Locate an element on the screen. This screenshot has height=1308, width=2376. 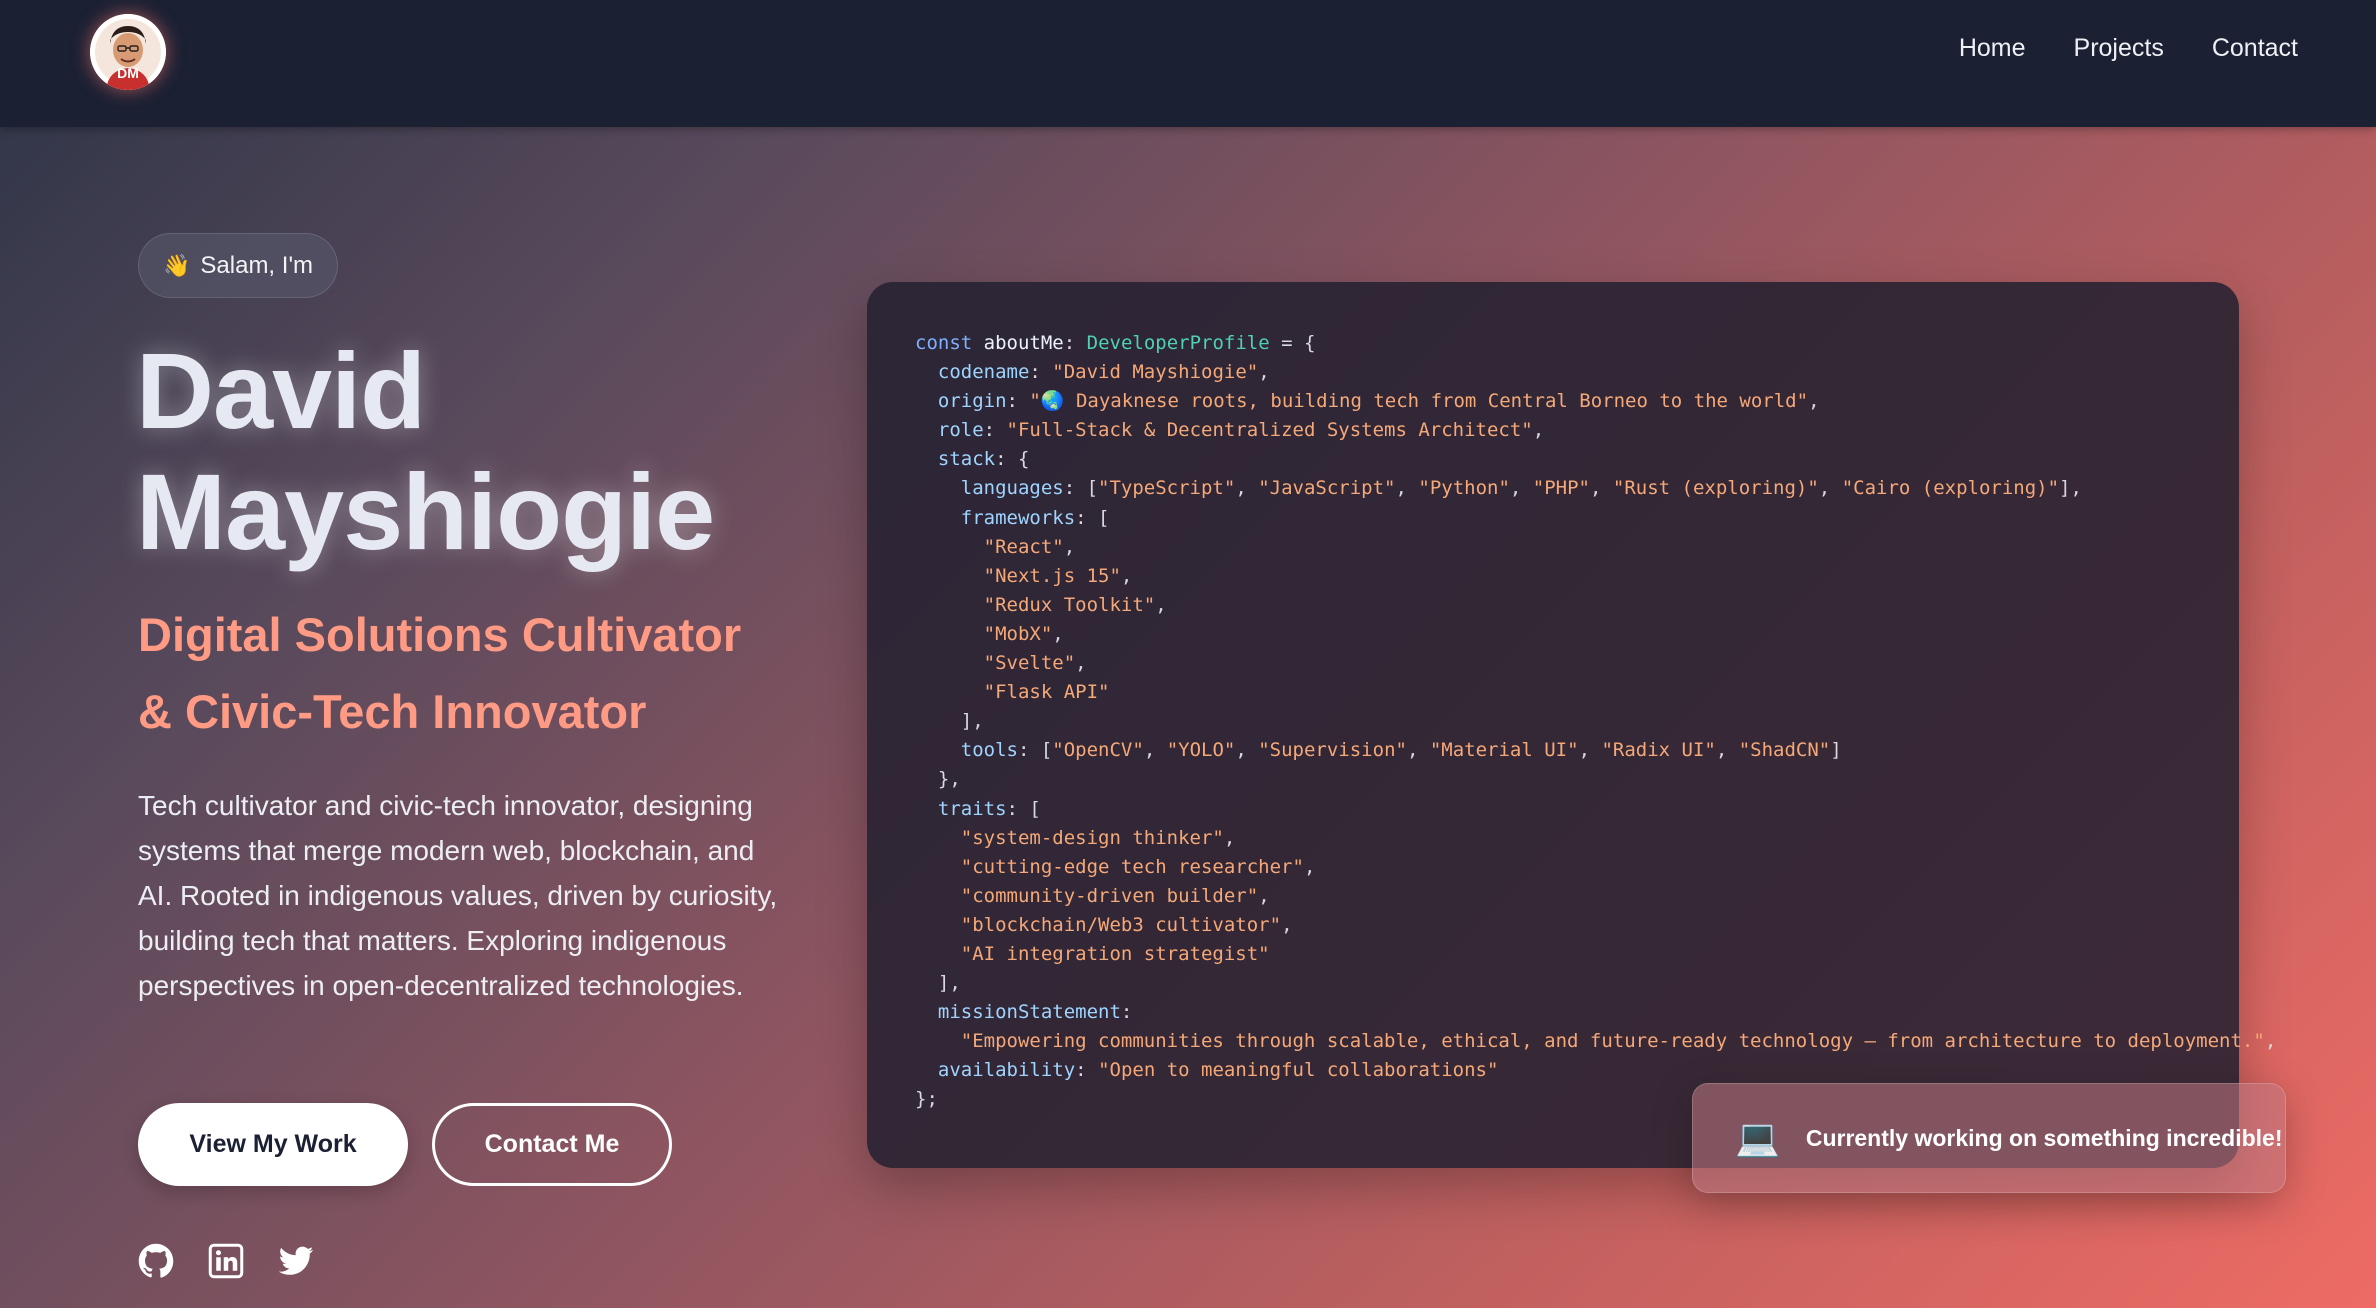
greeting-text: Salam, I'm is located at coordinates (257, 265).